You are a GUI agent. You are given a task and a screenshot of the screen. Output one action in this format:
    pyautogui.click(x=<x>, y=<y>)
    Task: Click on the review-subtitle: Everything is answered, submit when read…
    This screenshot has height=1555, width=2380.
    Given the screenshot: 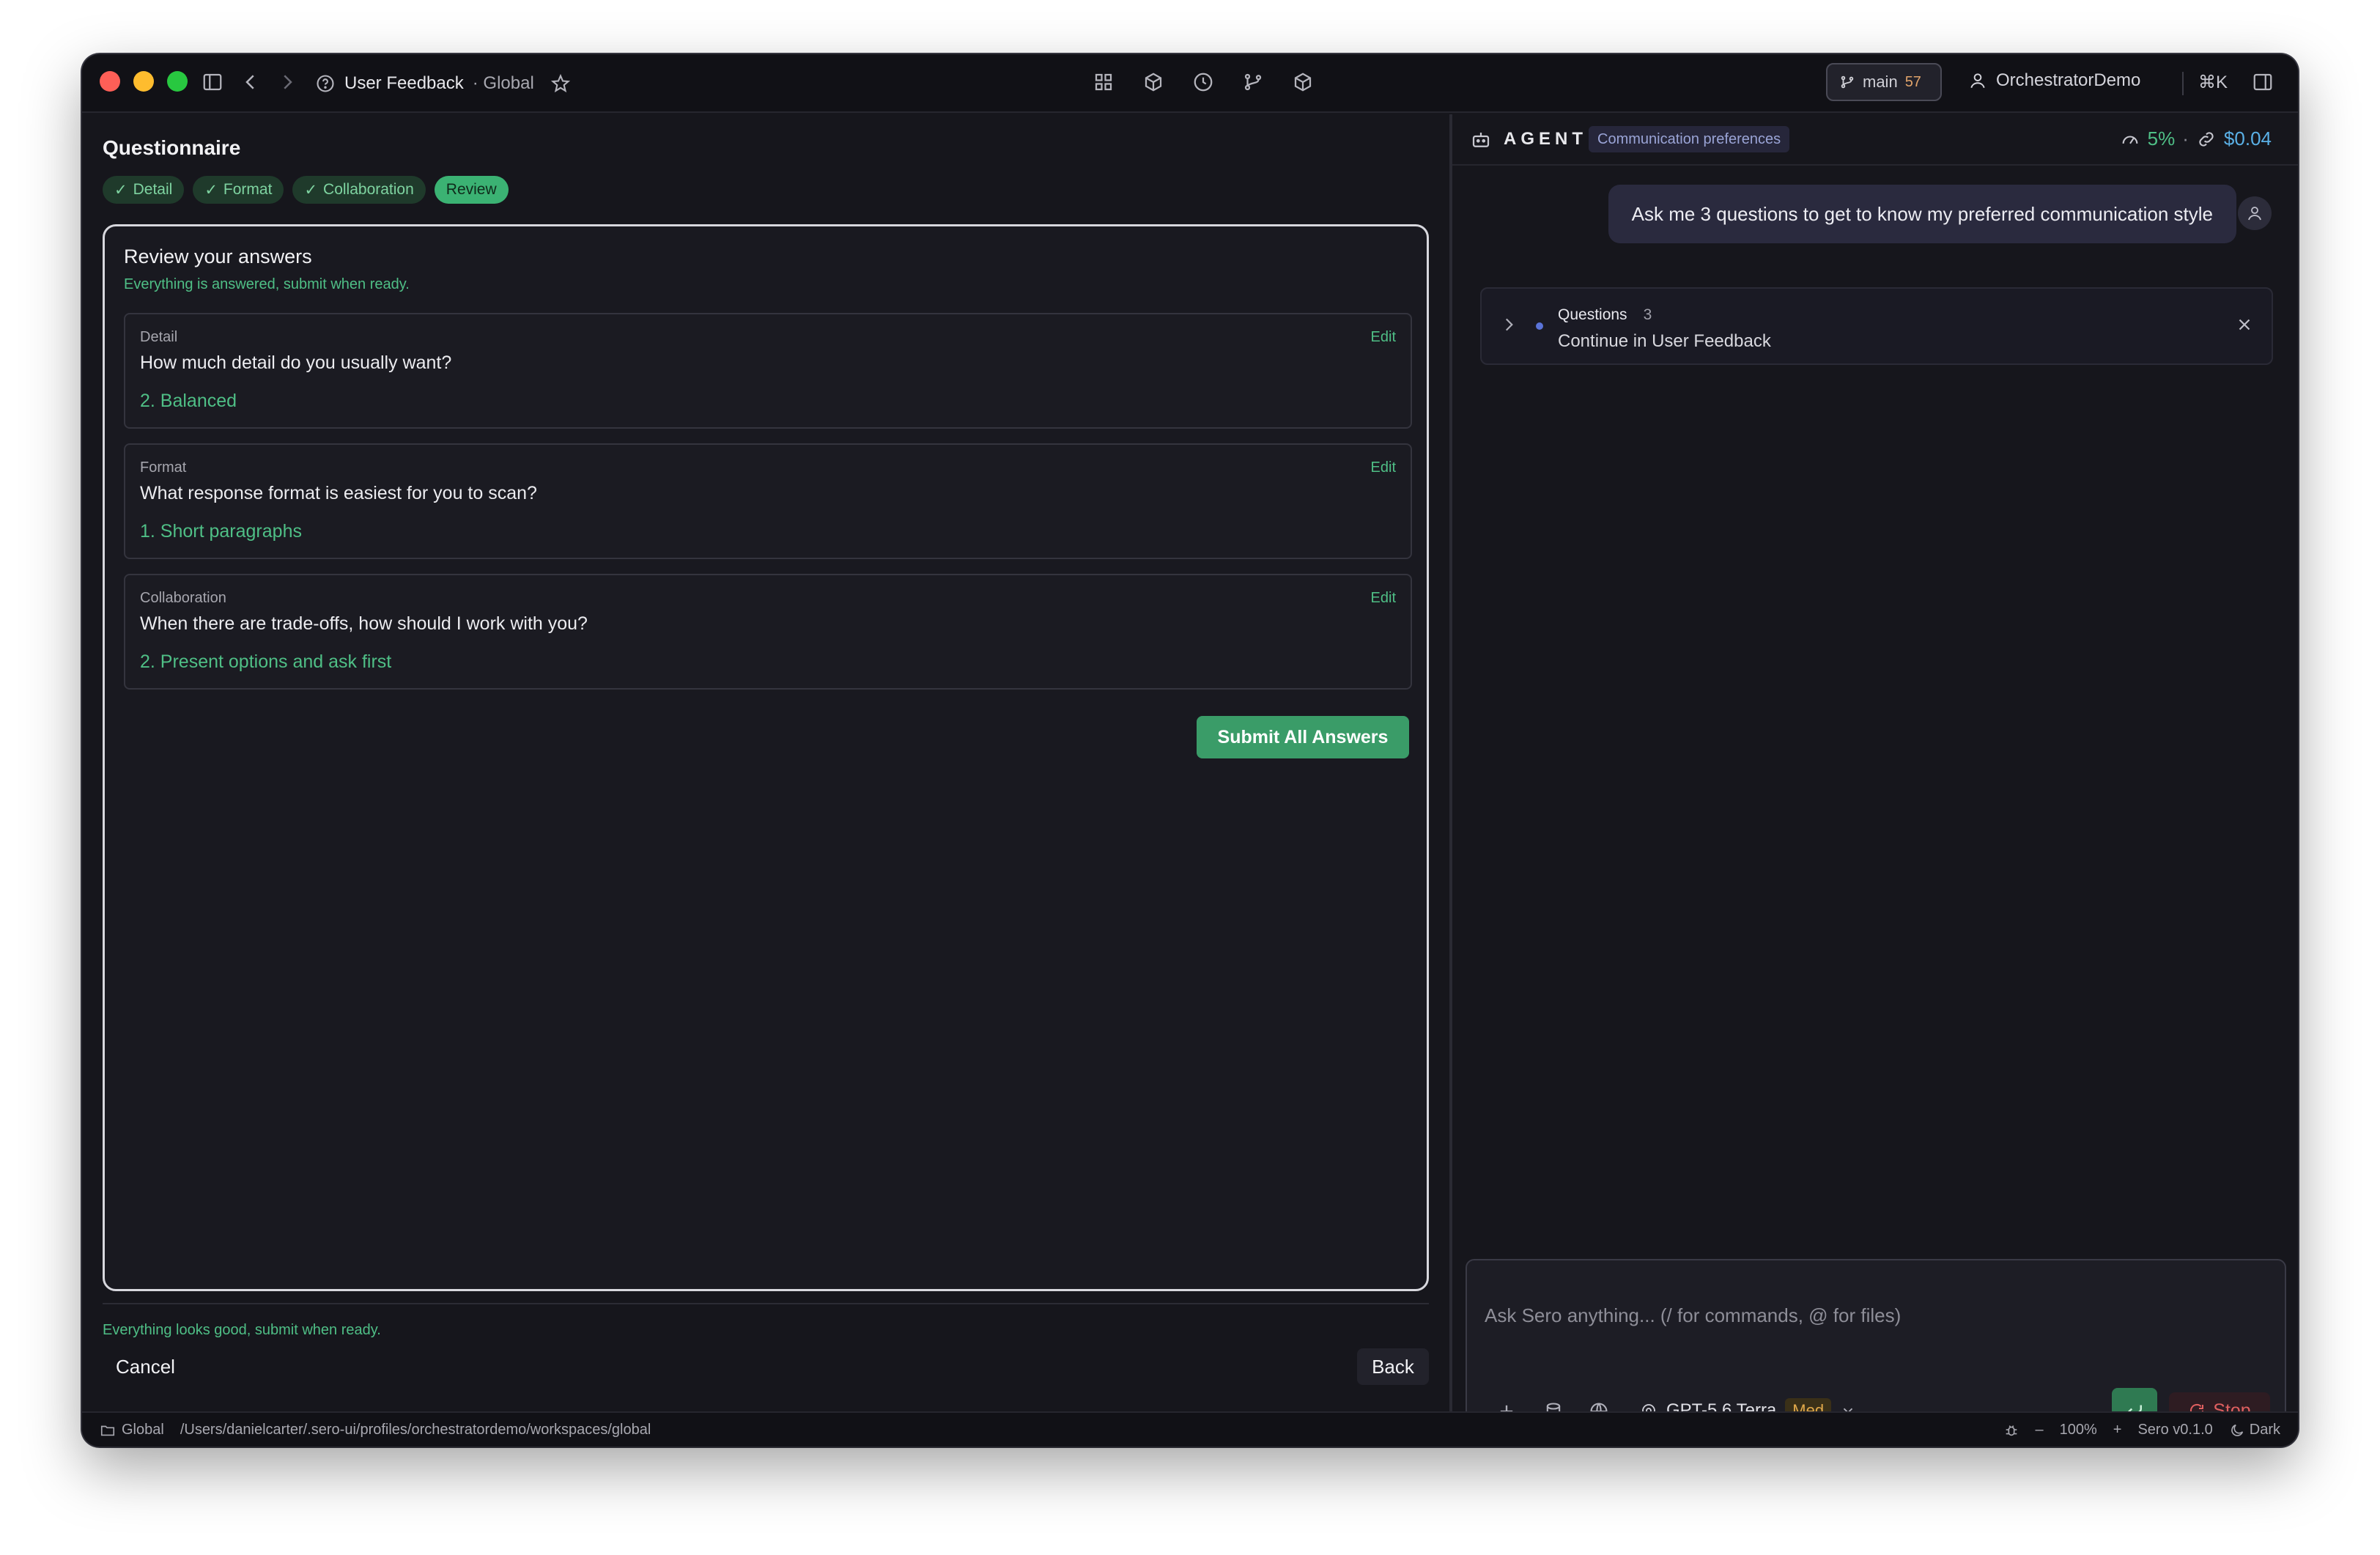 What is the action you would take?
    pyautogui.click(x=267, y=284)
    